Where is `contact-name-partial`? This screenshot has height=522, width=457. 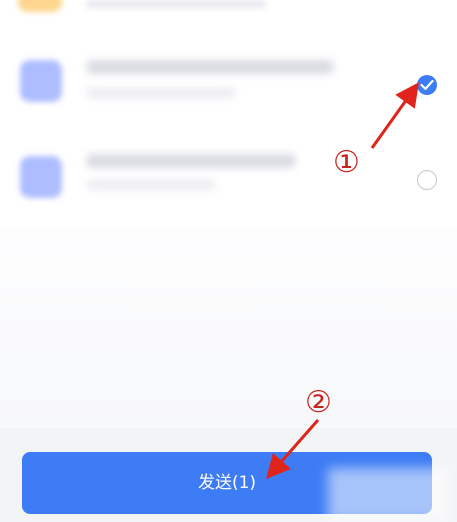
contact-name-partial is located at coordinates (176, 4).